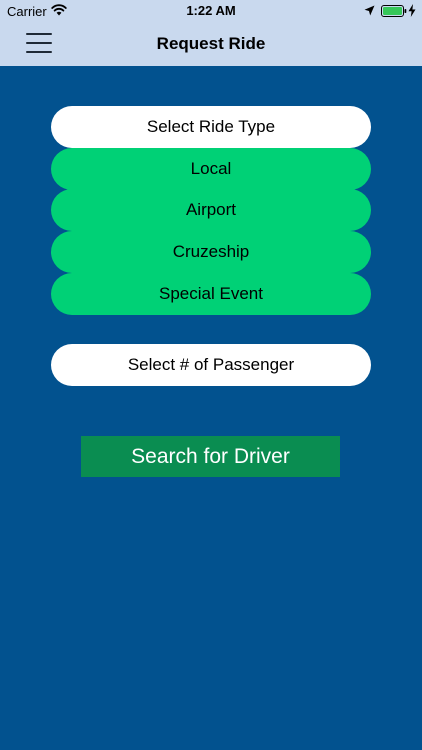 This screenshot has height=750, width=422. I want to click on ride-option-local: Local, so click(211, 169).